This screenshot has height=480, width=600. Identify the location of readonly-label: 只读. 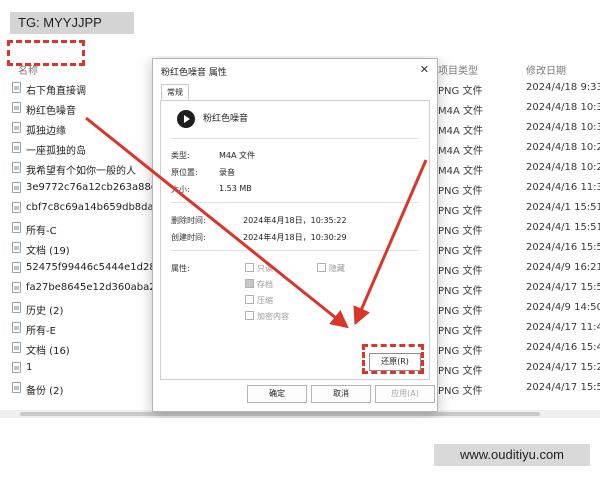
(265, 268).